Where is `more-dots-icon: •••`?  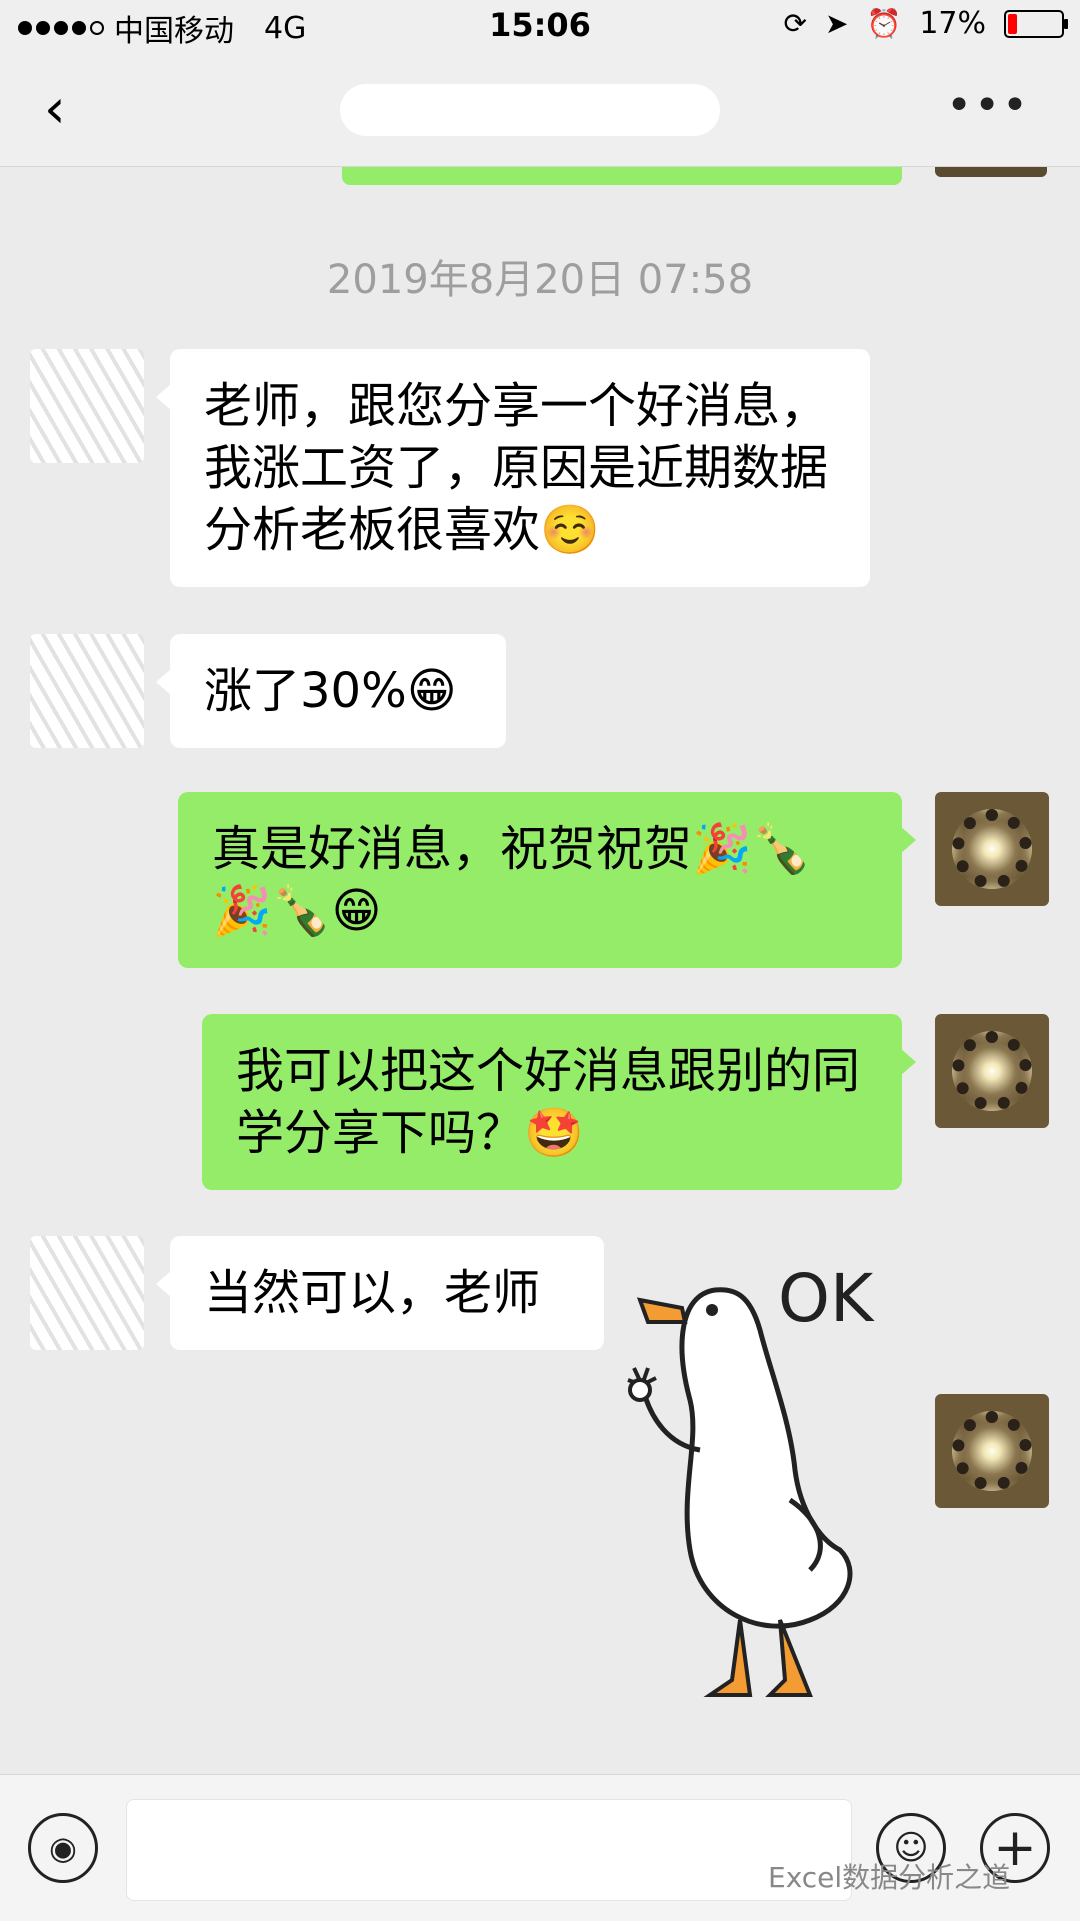 more-dots-icon: ••• is located at coordinates (988, 105).